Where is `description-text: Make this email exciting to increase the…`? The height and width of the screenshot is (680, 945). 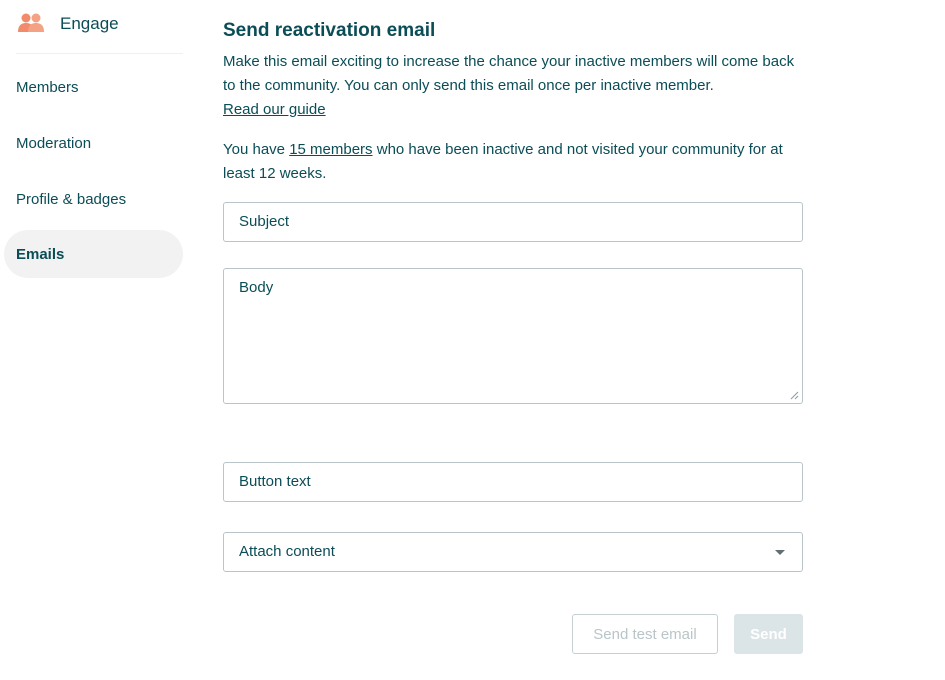
description-text: Make this email exciting to increase the… is located at coordinates (509, 73).